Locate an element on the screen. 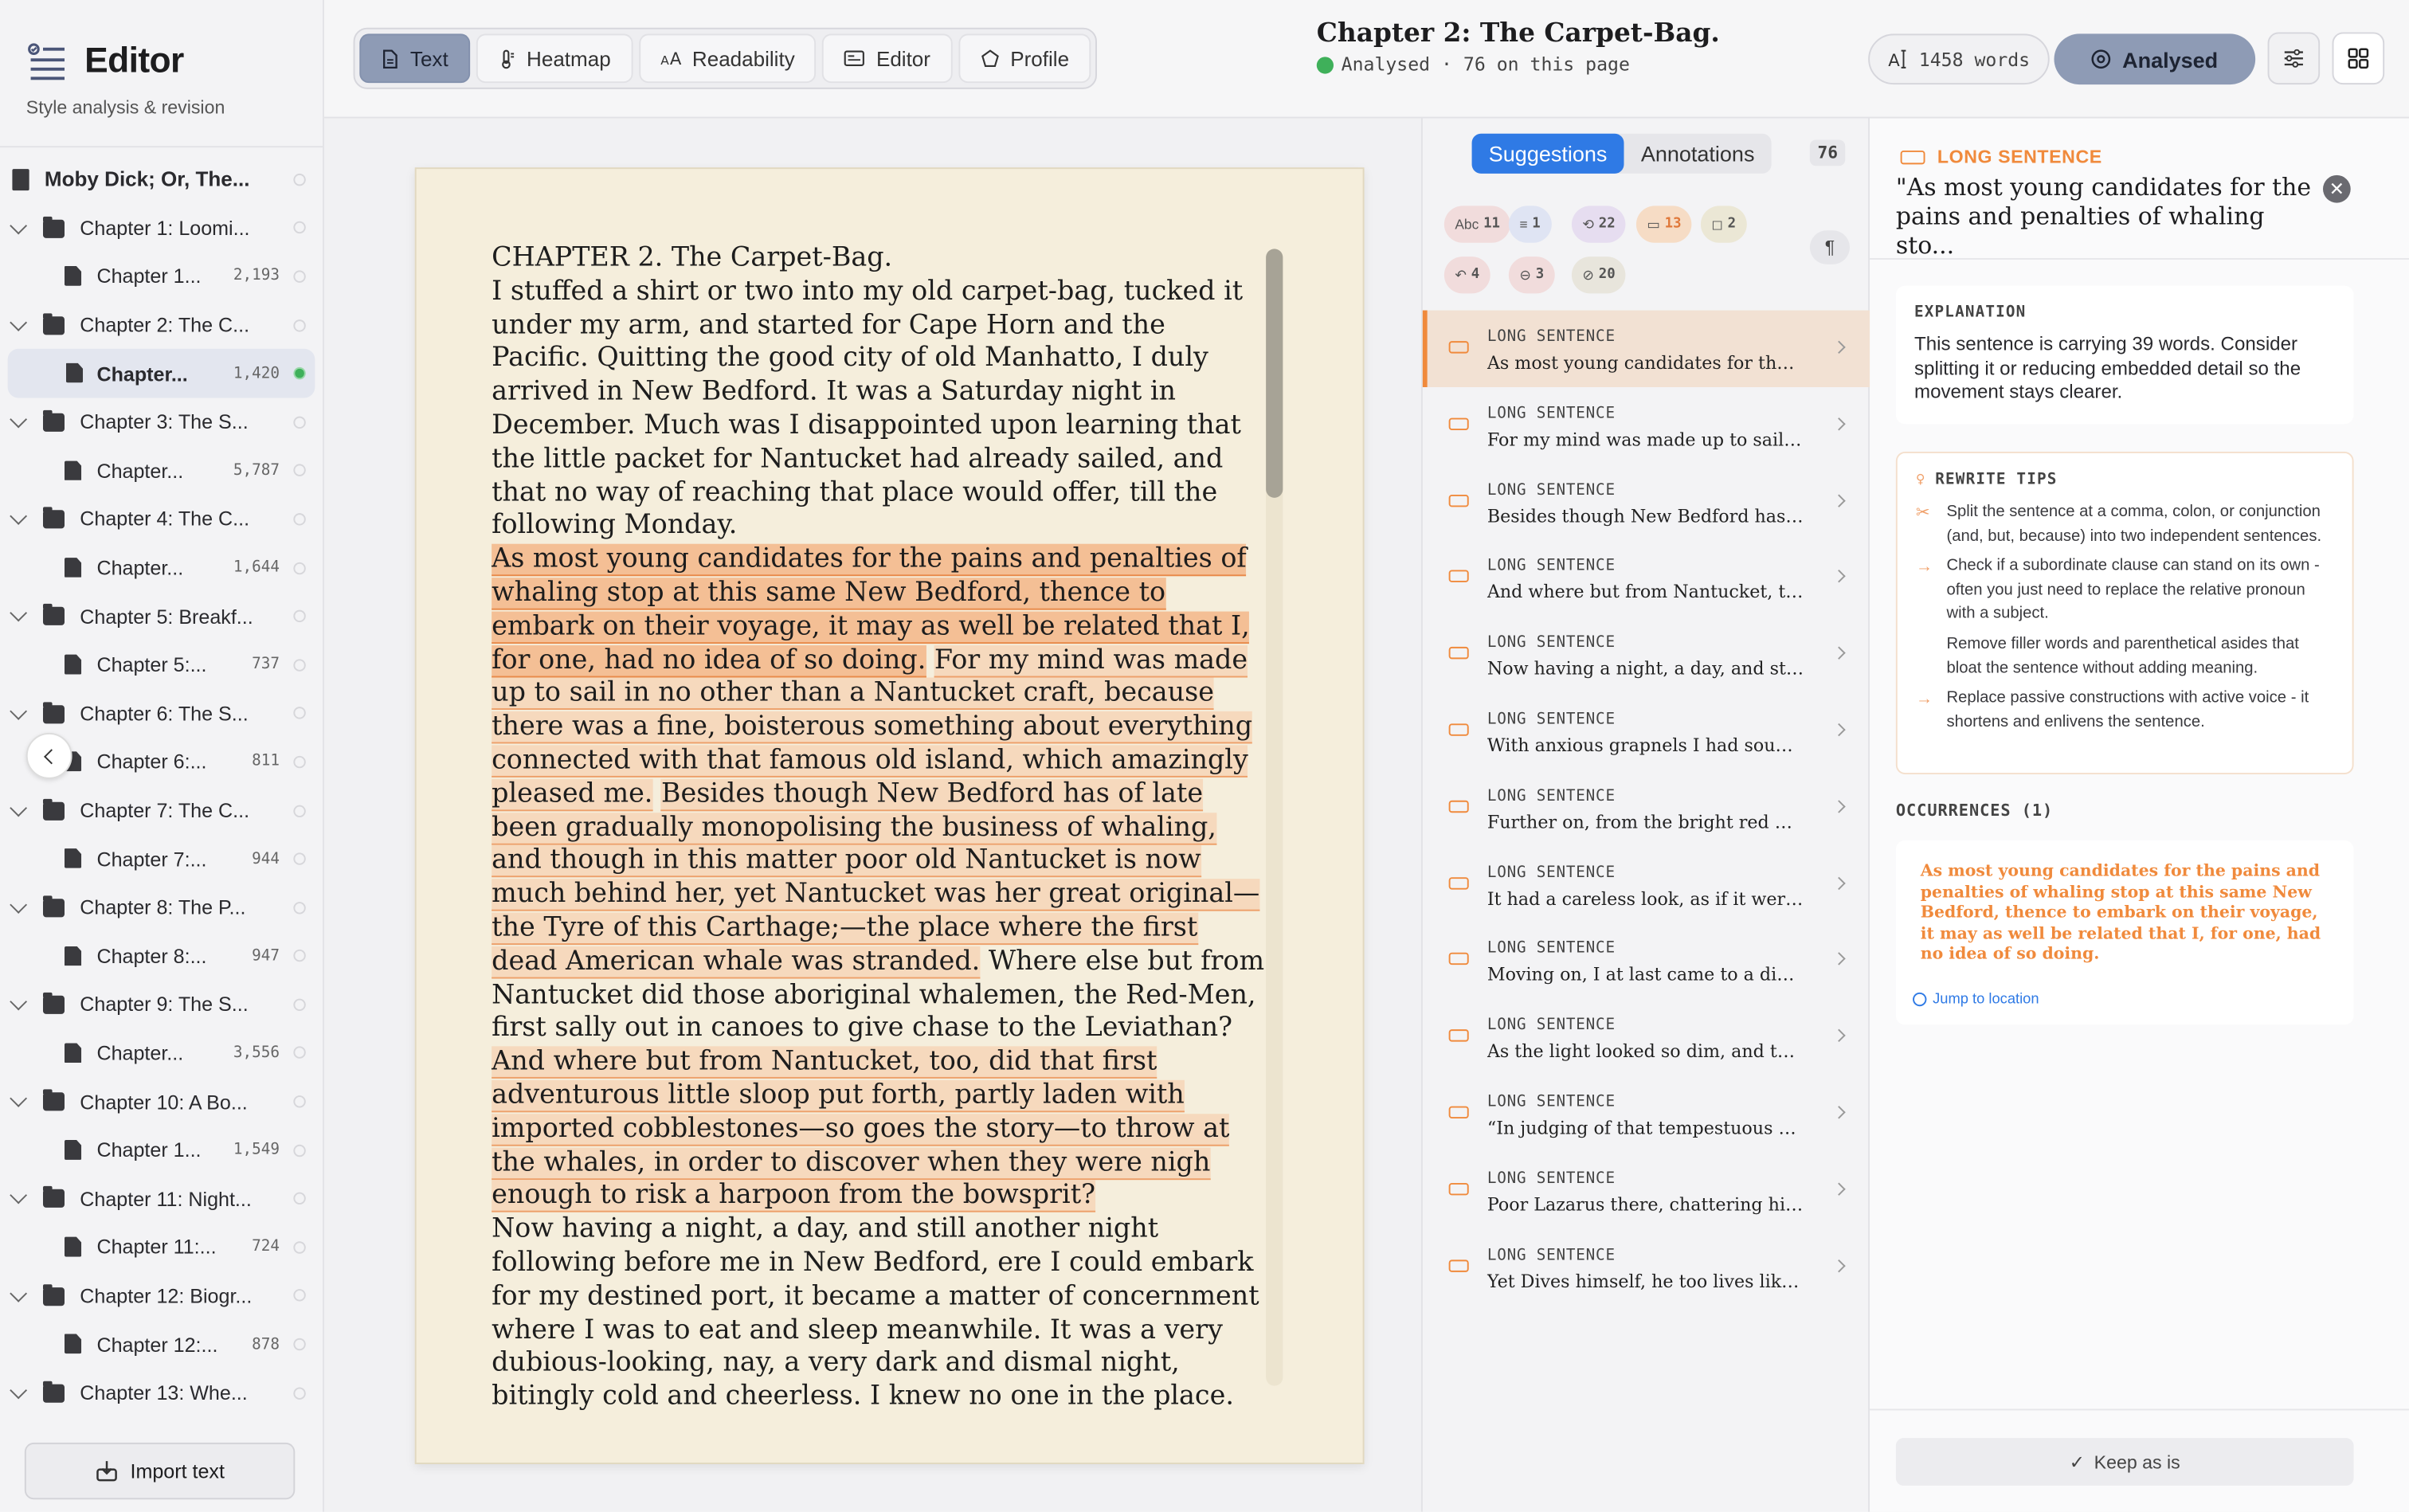 Image resolution: width=2409 pixels, height=1512 pixels. mode-profile-button: Profile is located at coordinates (1024, 59).